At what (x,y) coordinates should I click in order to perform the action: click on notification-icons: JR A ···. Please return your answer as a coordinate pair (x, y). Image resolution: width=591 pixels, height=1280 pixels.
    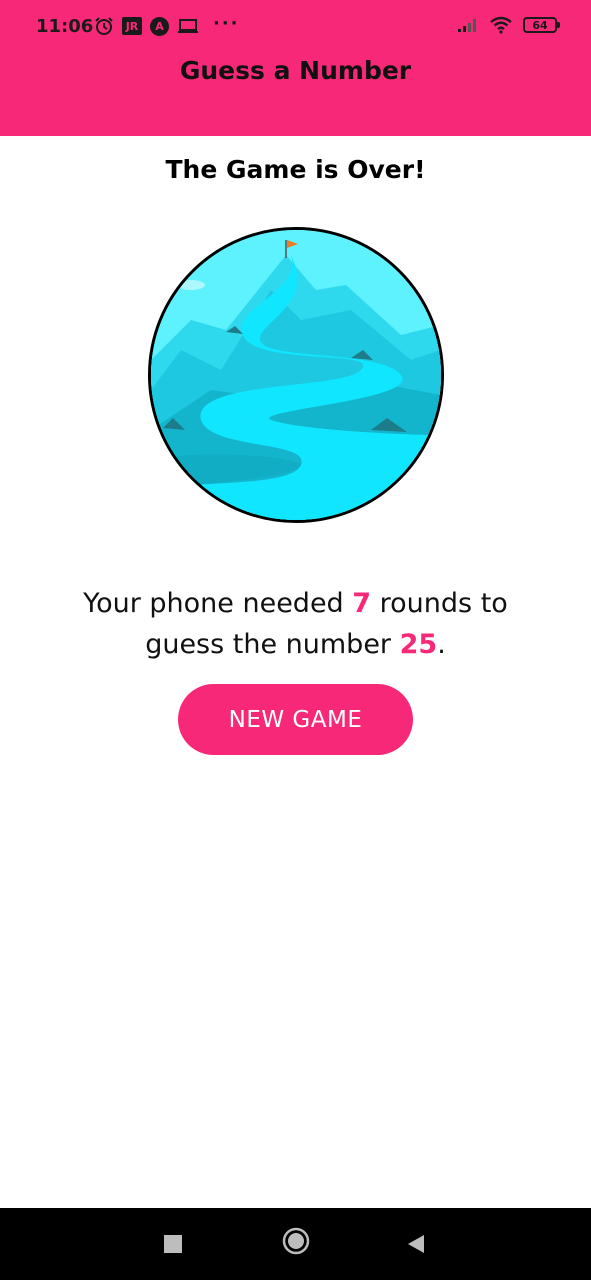
    Looking at the image, I should click on (167, 24).